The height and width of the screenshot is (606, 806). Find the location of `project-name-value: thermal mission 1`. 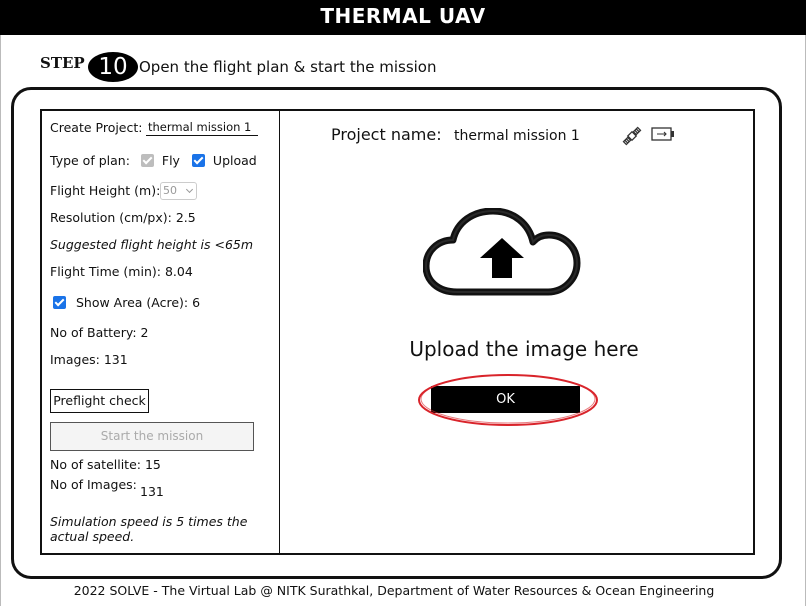

project-name-value: thermal mission 1 is located at coordinates (517, 136).